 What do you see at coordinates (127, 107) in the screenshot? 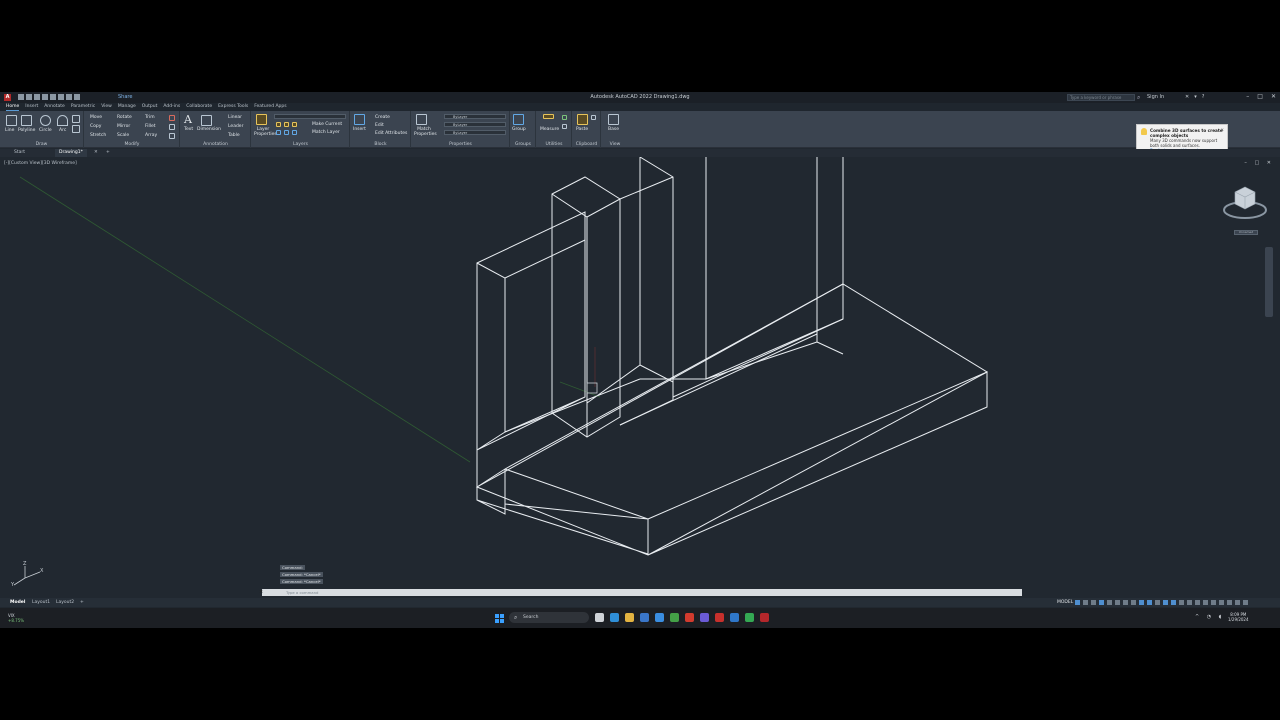
I see `tab-manage: Manage` at bounding box center [127, 107].